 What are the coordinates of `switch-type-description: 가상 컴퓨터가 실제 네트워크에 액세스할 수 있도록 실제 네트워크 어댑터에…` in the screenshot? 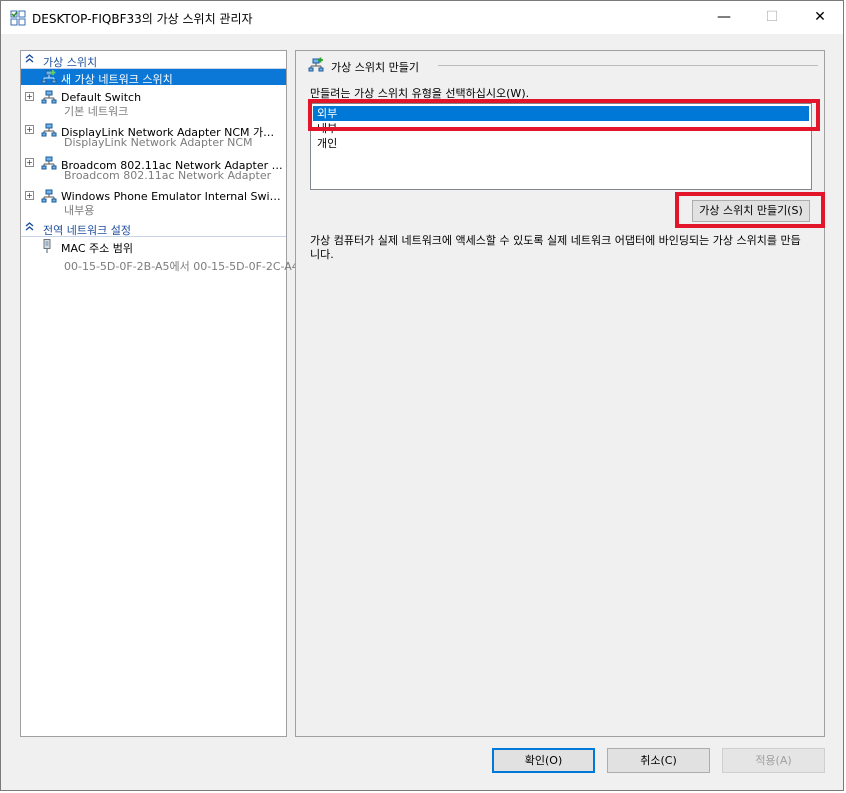 It's located at (555, 247).